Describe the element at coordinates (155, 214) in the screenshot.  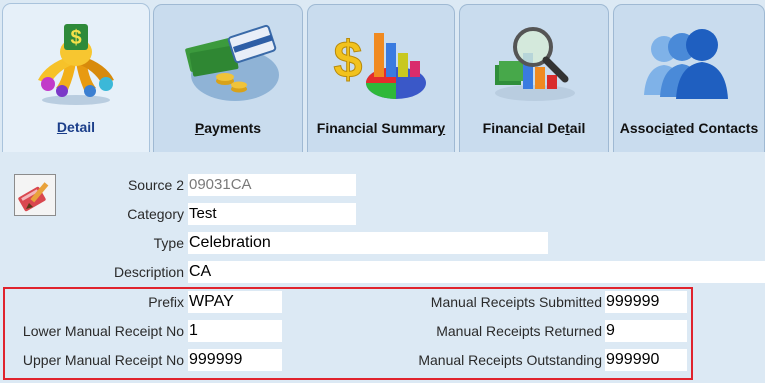
I see `category-label: Category` at that location.